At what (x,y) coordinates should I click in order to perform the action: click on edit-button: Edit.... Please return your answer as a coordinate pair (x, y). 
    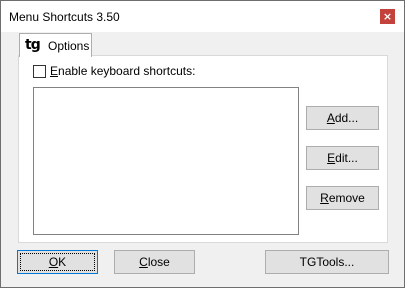
    Looking at the image, I should click on (342, 158).